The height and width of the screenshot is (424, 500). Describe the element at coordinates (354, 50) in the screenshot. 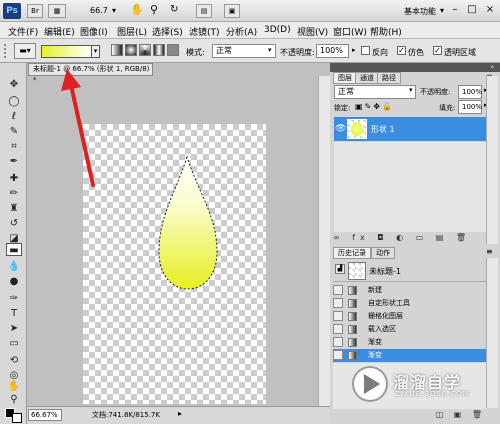

I see `opacity-dropdown-icon: ▸` at that location.